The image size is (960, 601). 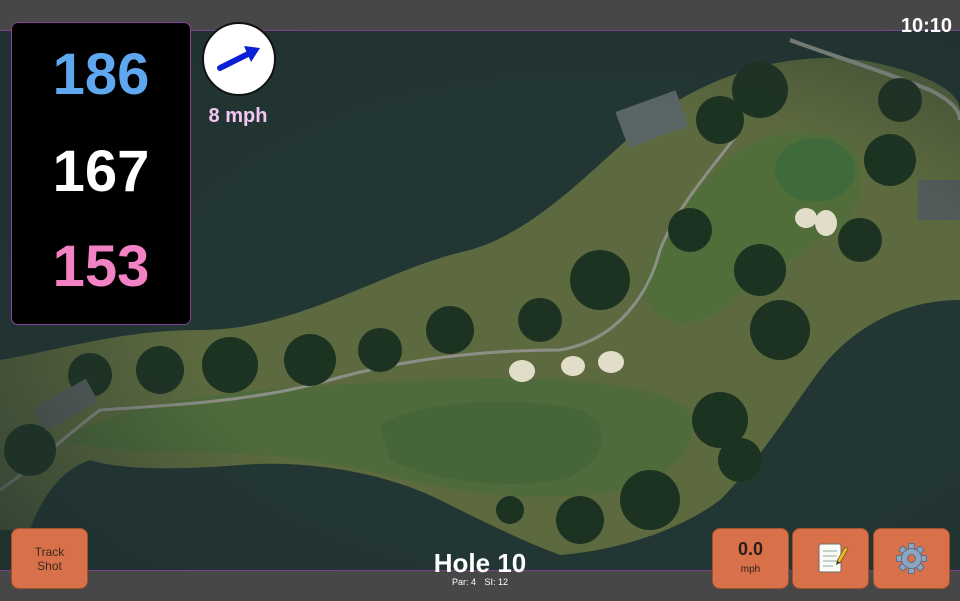 What do you see at coordinates (49, 552) in the screenshot?
I see `track-shot-label-line1: Track` at bounding box center [49, 552].